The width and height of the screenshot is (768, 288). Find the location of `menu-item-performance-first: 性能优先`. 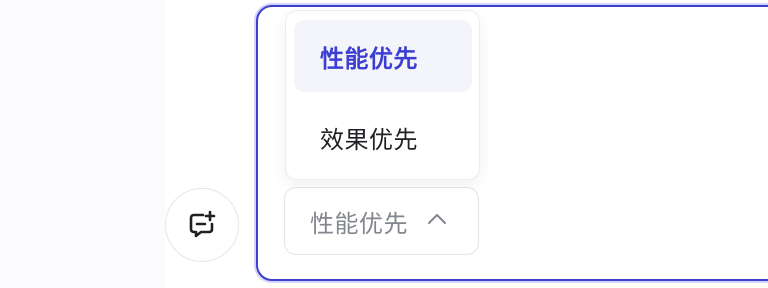

menu-item-performance-first: 性能优先 is located at coordinates (383, 56).